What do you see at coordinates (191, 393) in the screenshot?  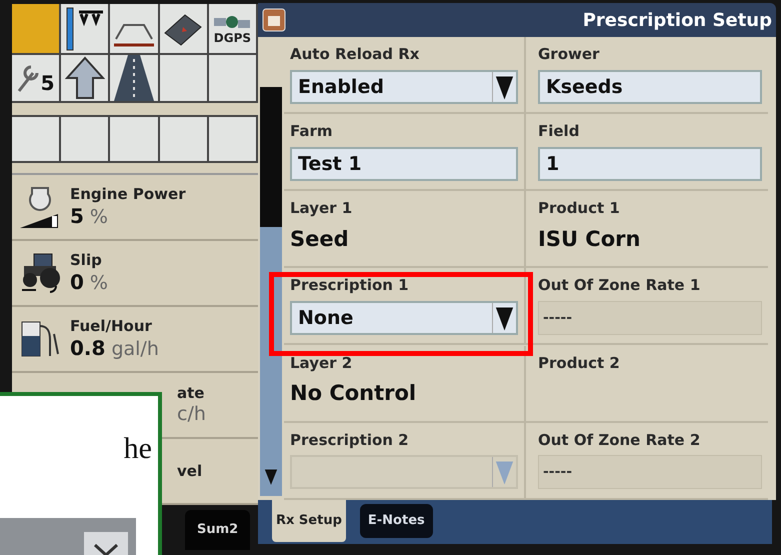 I see `readout-label: ate` at bounding box center [191, 393].